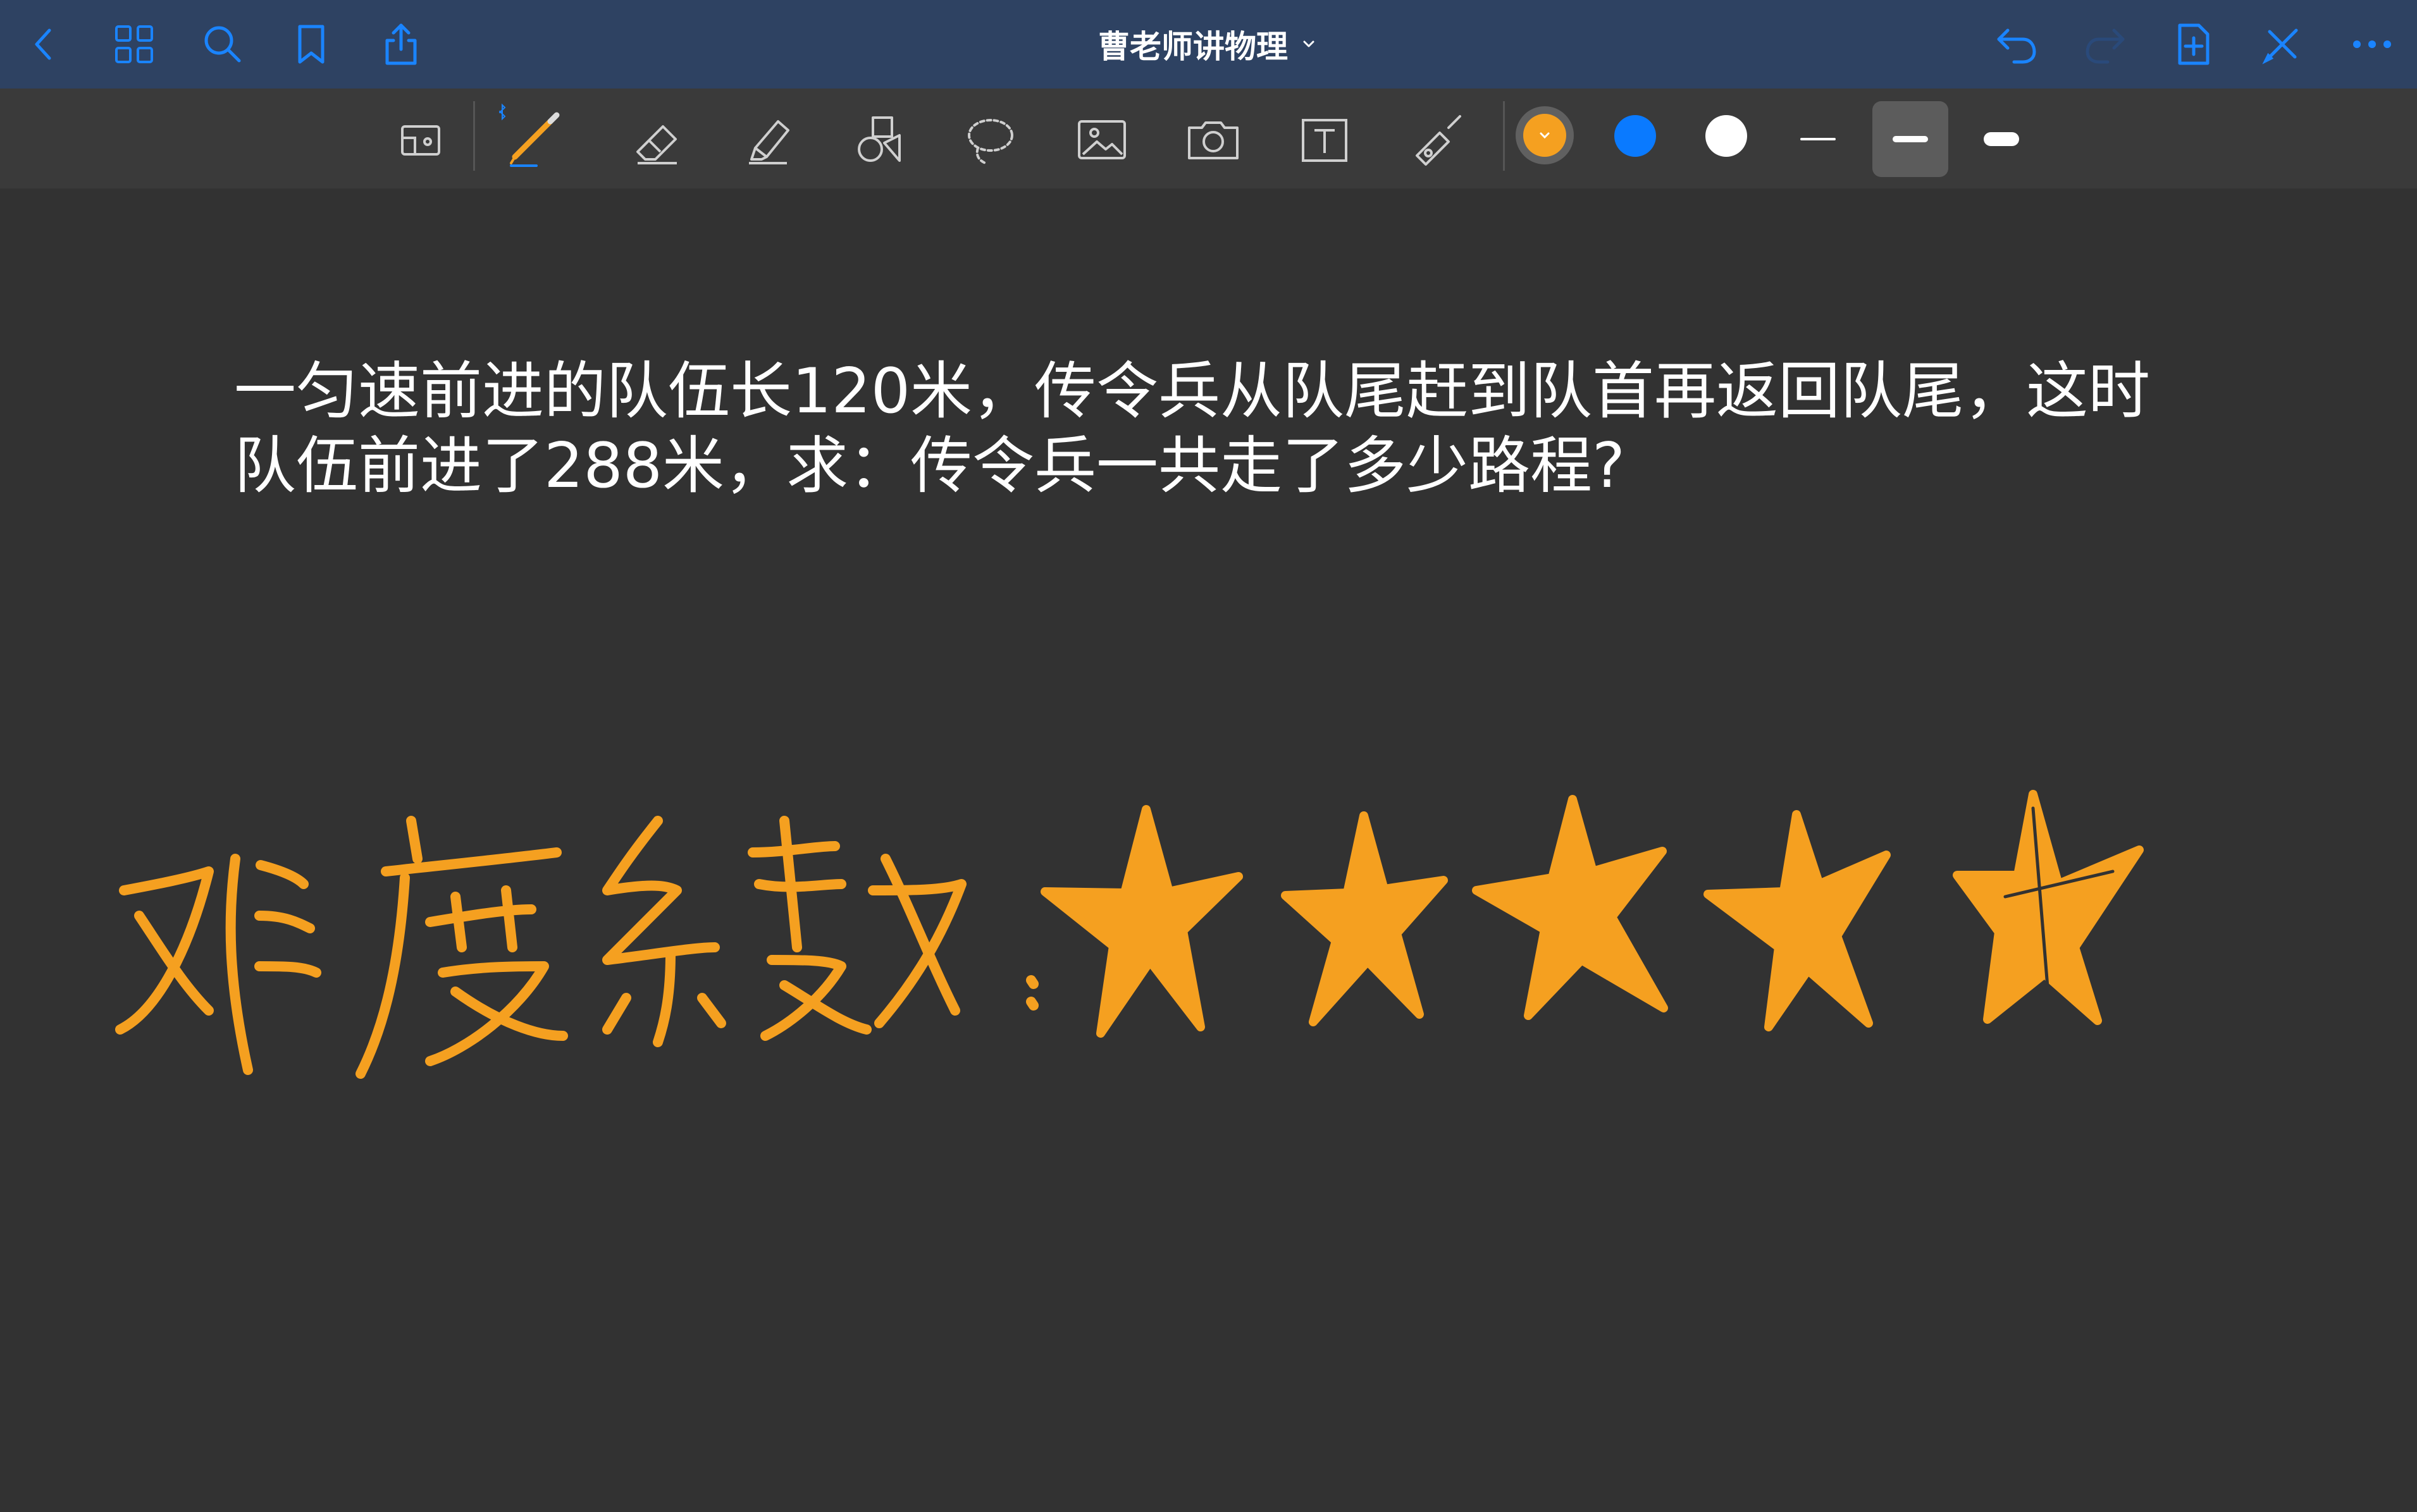 The height and width of the screenshot is (1512, 2417). I want to click on difficulty-stars, so click(1592, 914).